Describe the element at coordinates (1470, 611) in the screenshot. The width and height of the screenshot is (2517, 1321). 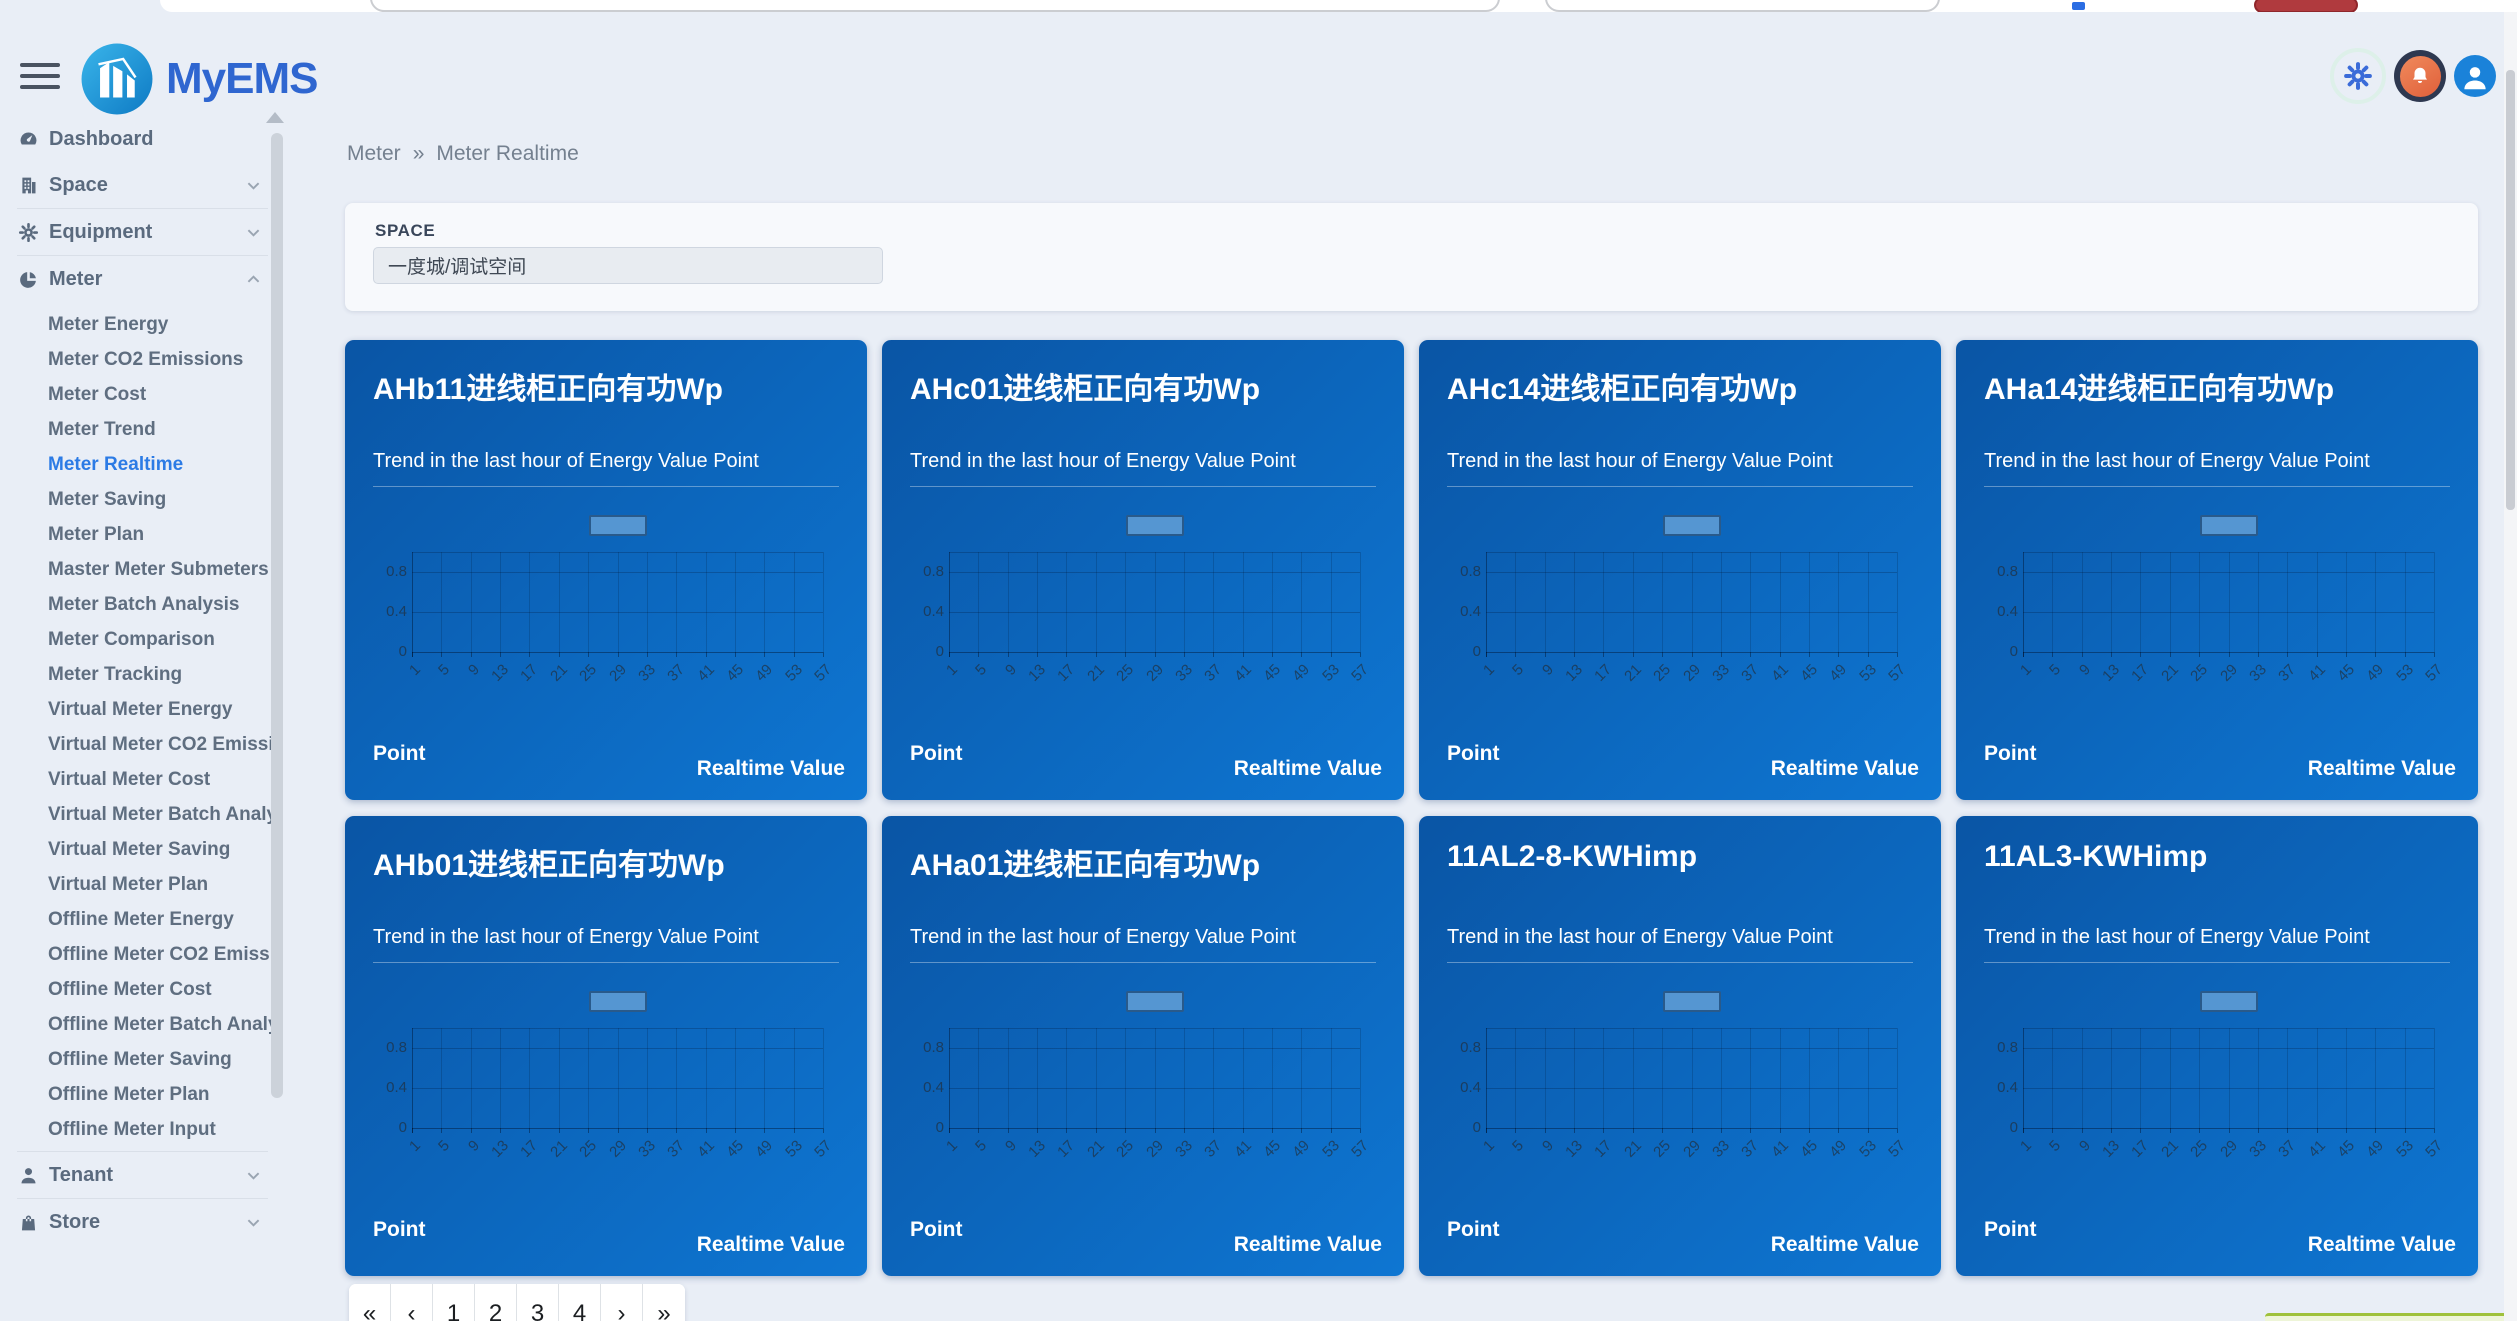
I see `y-axis-label: 0.4` at that location.